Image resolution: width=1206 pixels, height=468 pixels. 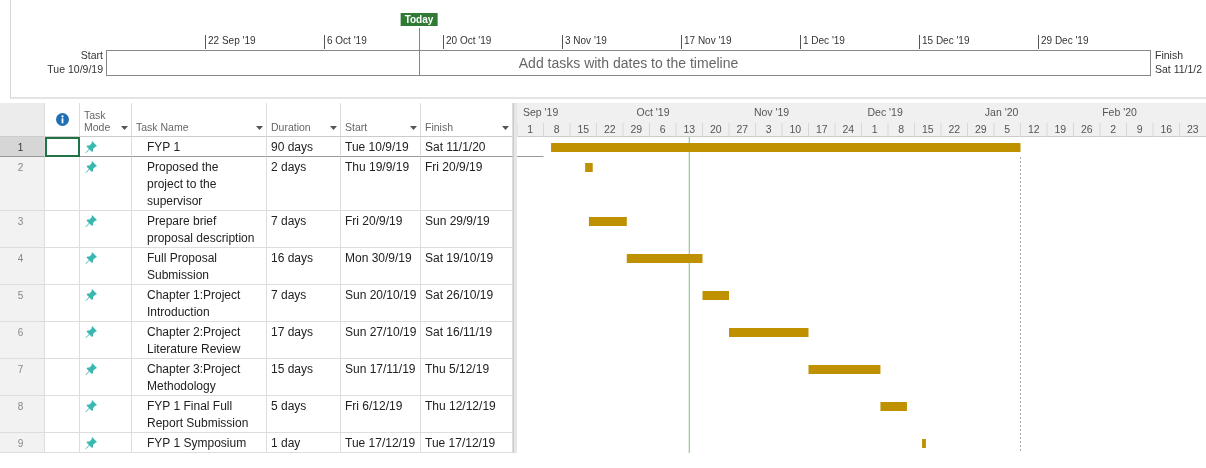 I want to click on duration-cell: 17 days, so click(x=304, y=340).